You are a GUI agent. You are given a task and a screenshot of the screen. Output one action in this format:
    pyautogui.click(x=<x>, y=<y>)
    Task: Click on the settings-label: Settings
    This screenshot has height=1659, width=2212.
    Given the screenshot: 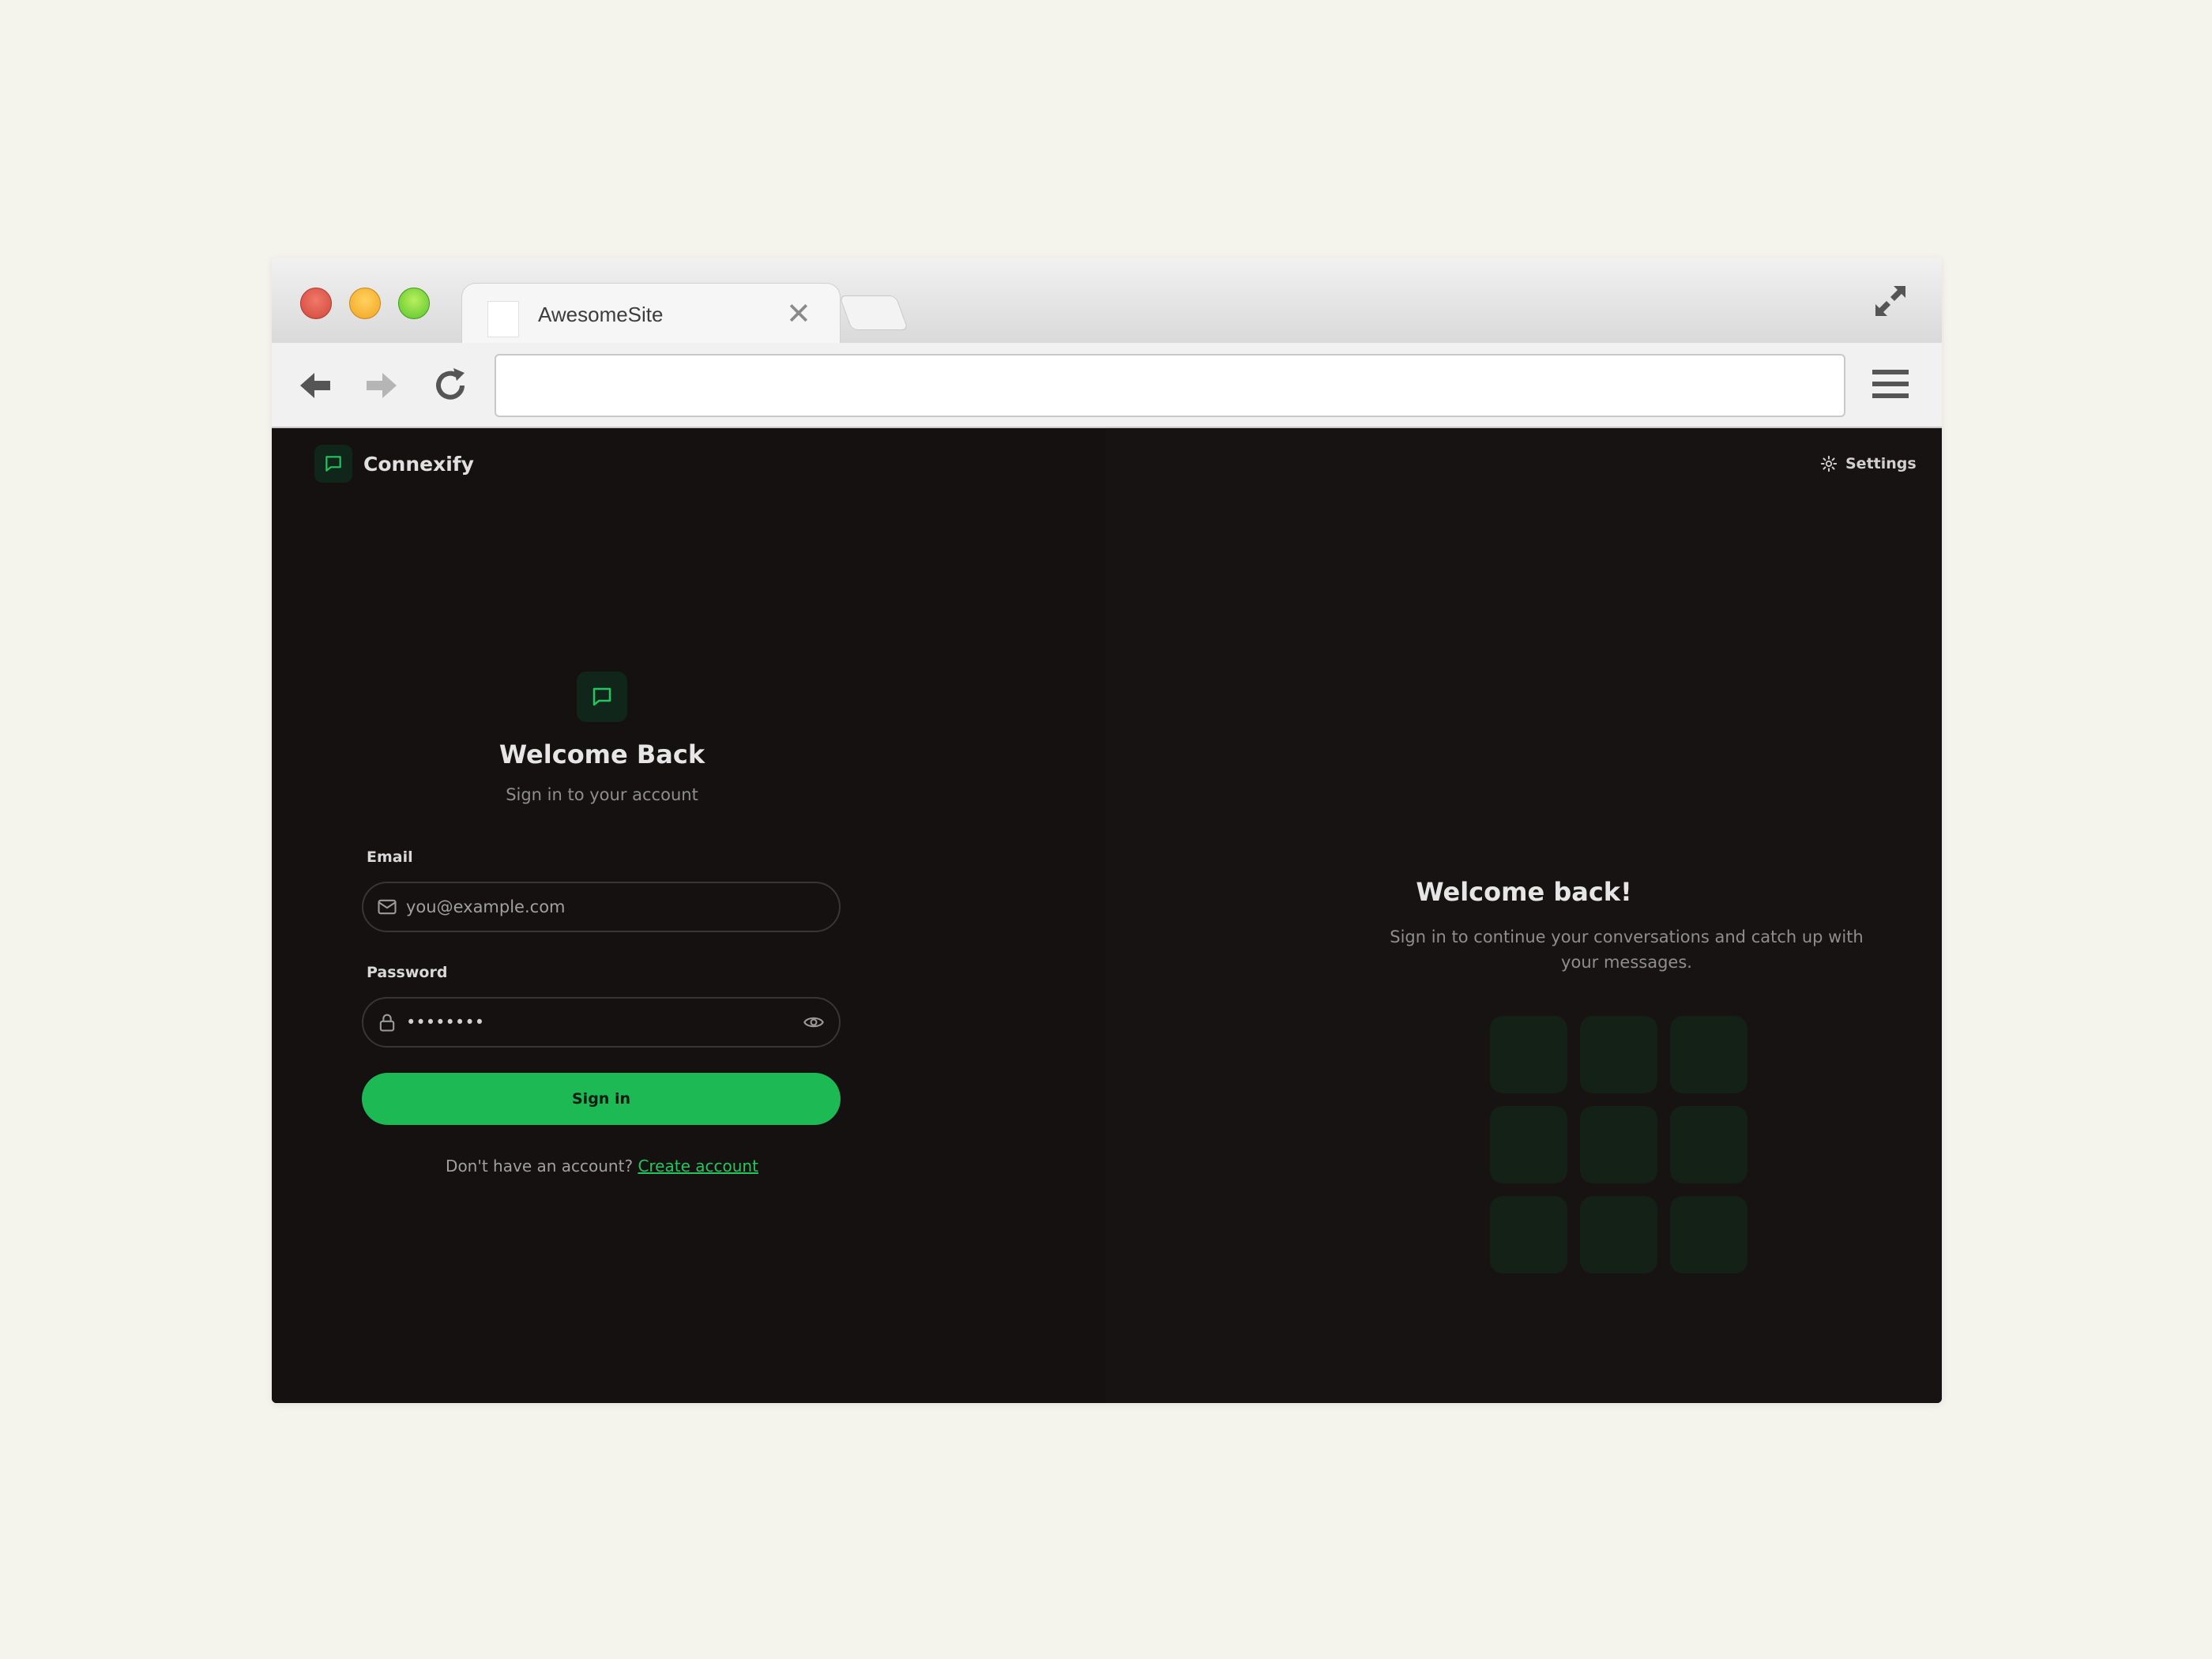 What is the action you would take?
    pyautogui.click(x=1881, y=464)
    